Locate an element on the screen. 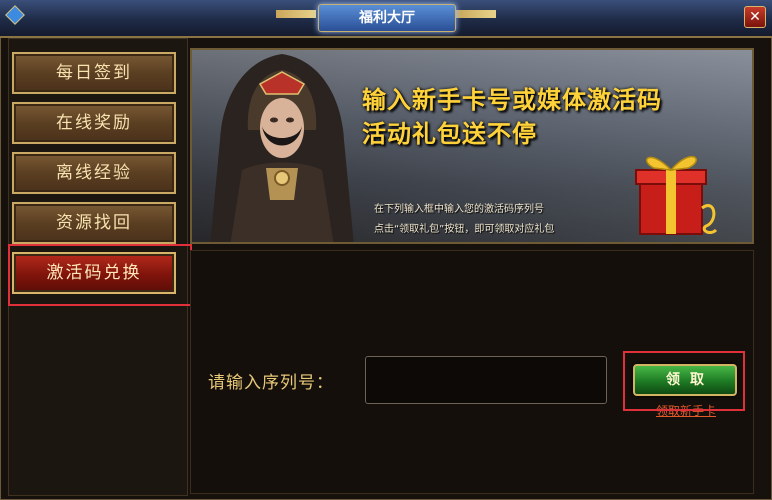 The width and height of the screenshot is (772, 500). sidebar-item-code-redeem: 激活码兑换 is located at coordinates (94, 273).